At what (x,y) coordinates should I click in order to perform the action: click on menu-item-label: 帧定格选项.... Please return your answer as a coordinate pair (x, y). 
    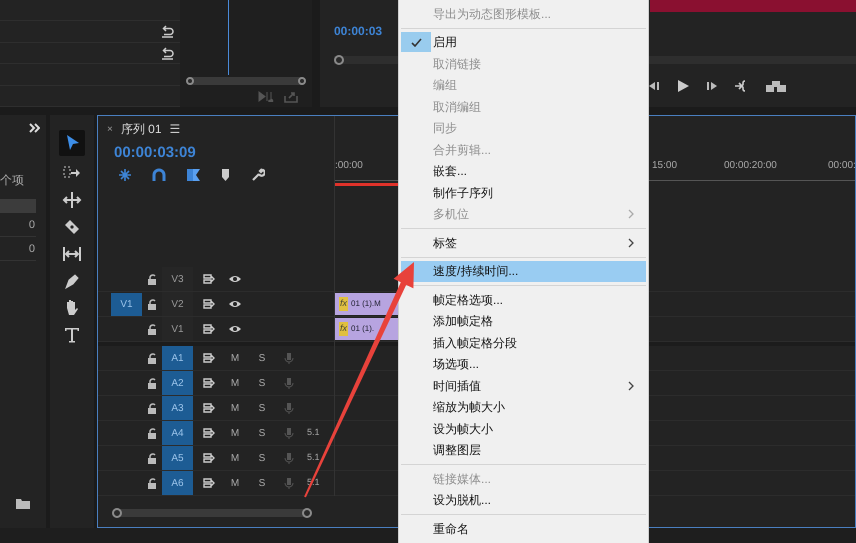
    Looking at the image, I should click on (468, 300).